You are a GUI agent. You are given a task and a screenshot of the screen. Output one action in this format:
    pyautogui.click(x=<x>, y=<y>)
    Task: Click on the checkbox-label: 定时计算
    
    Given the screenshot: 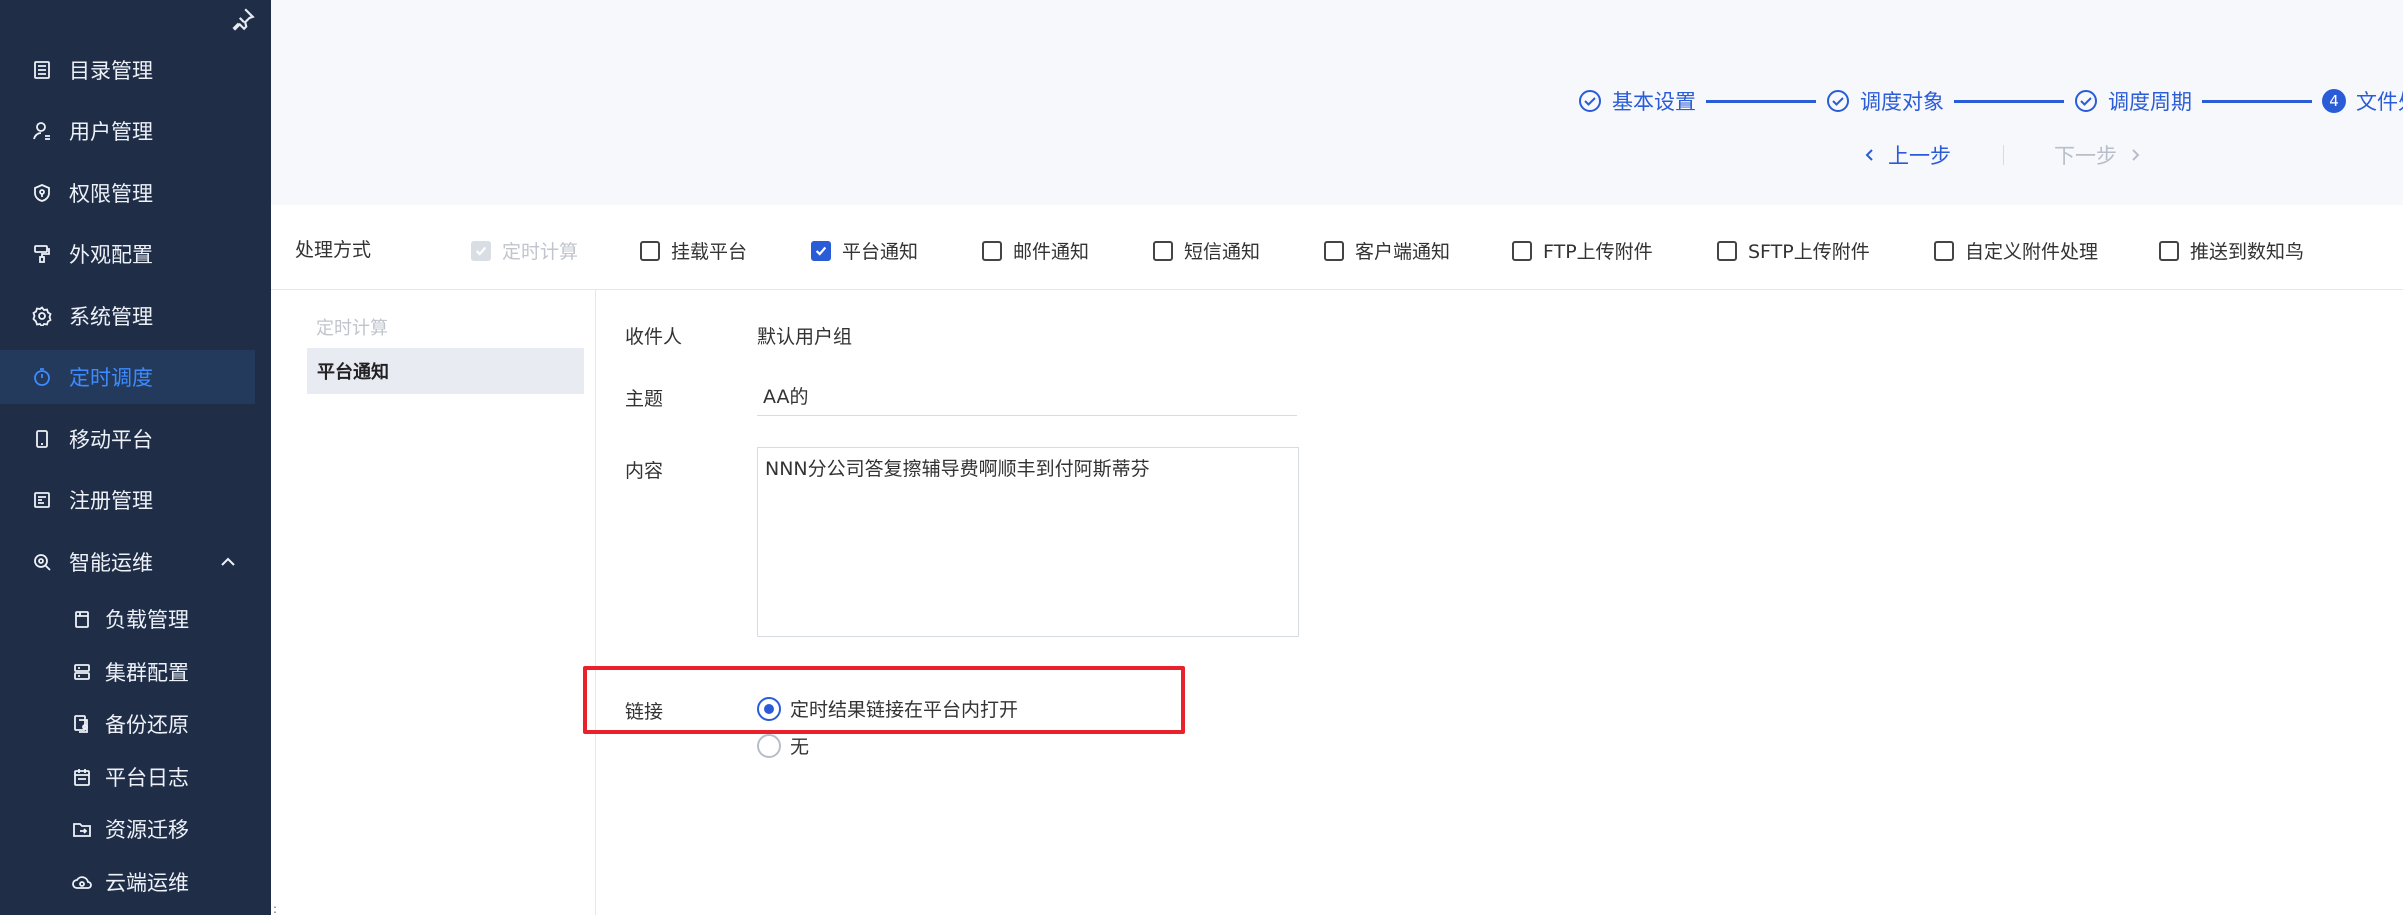 What is the action you would take?
    pyautogui.click(x=540, y=252)
    